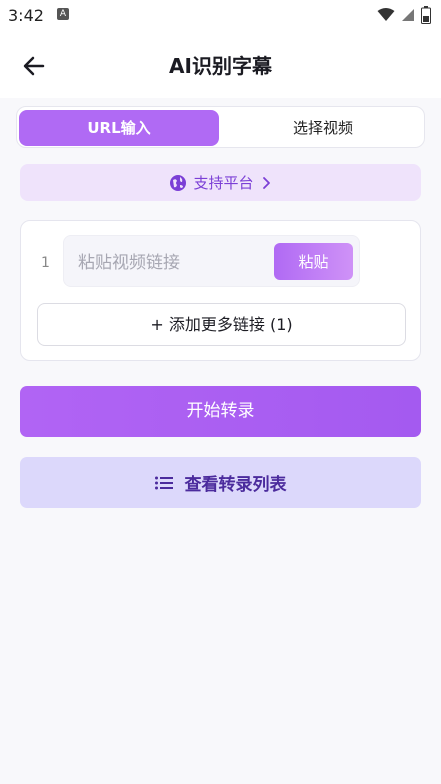 This screenshot has height=784, width=441. I want to click on signal-icon, so click(408, 15).